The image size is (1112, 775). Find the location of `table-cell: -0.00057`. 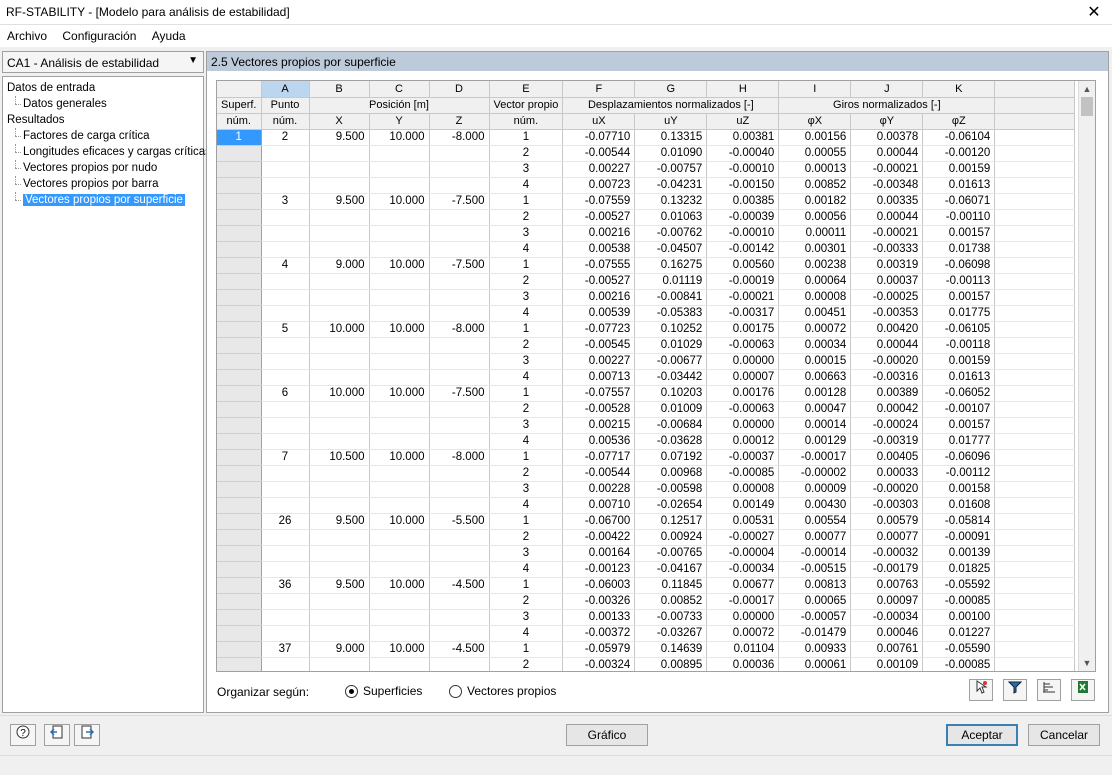

table-cell: -0.00057 is located at coordinates (815, 617).